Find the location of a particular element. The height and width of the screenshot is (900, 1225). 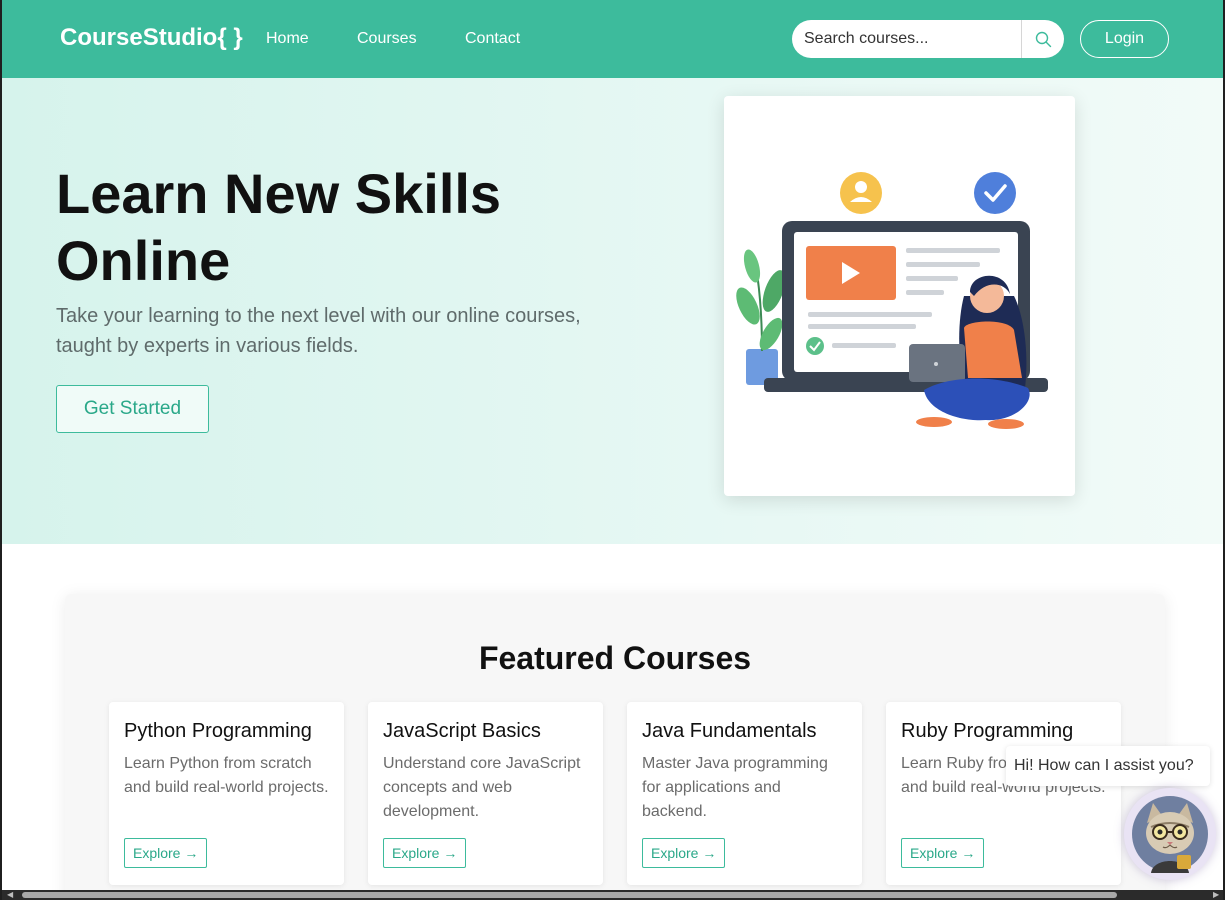

search-box is located at coordinates (928, 39).